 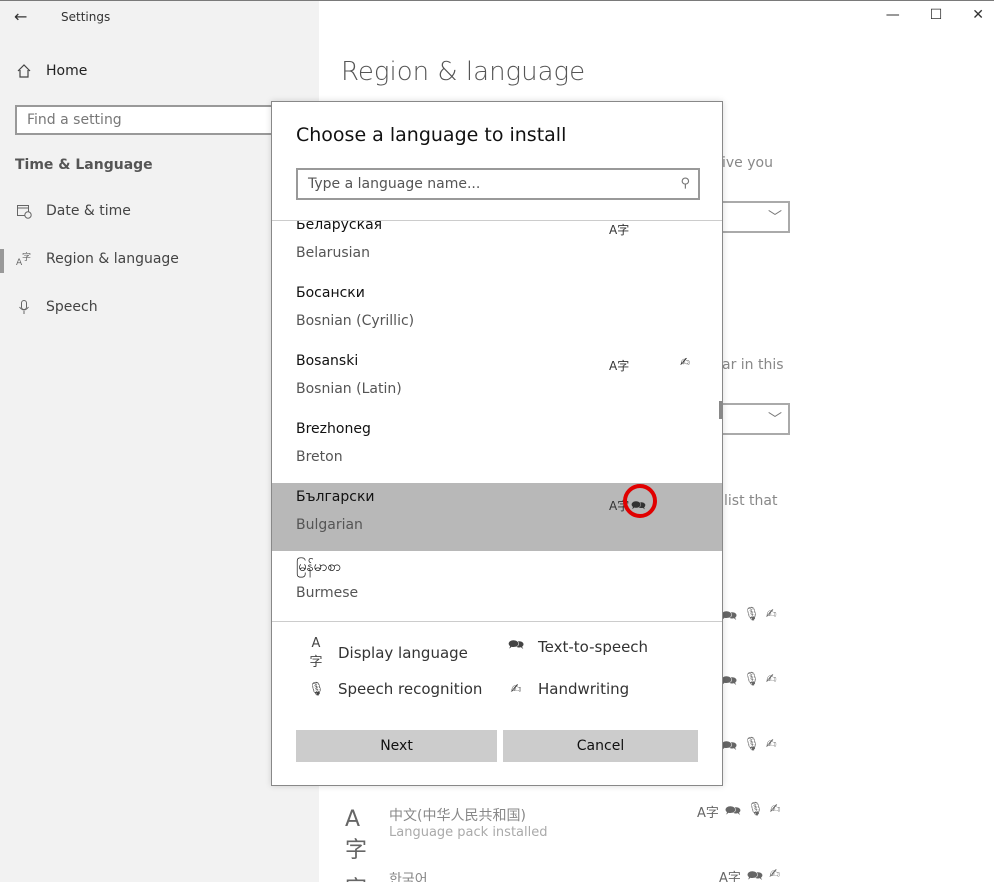 I want to click on feature-icons: A字 🗪 ✍, so click(x=749, y=874).